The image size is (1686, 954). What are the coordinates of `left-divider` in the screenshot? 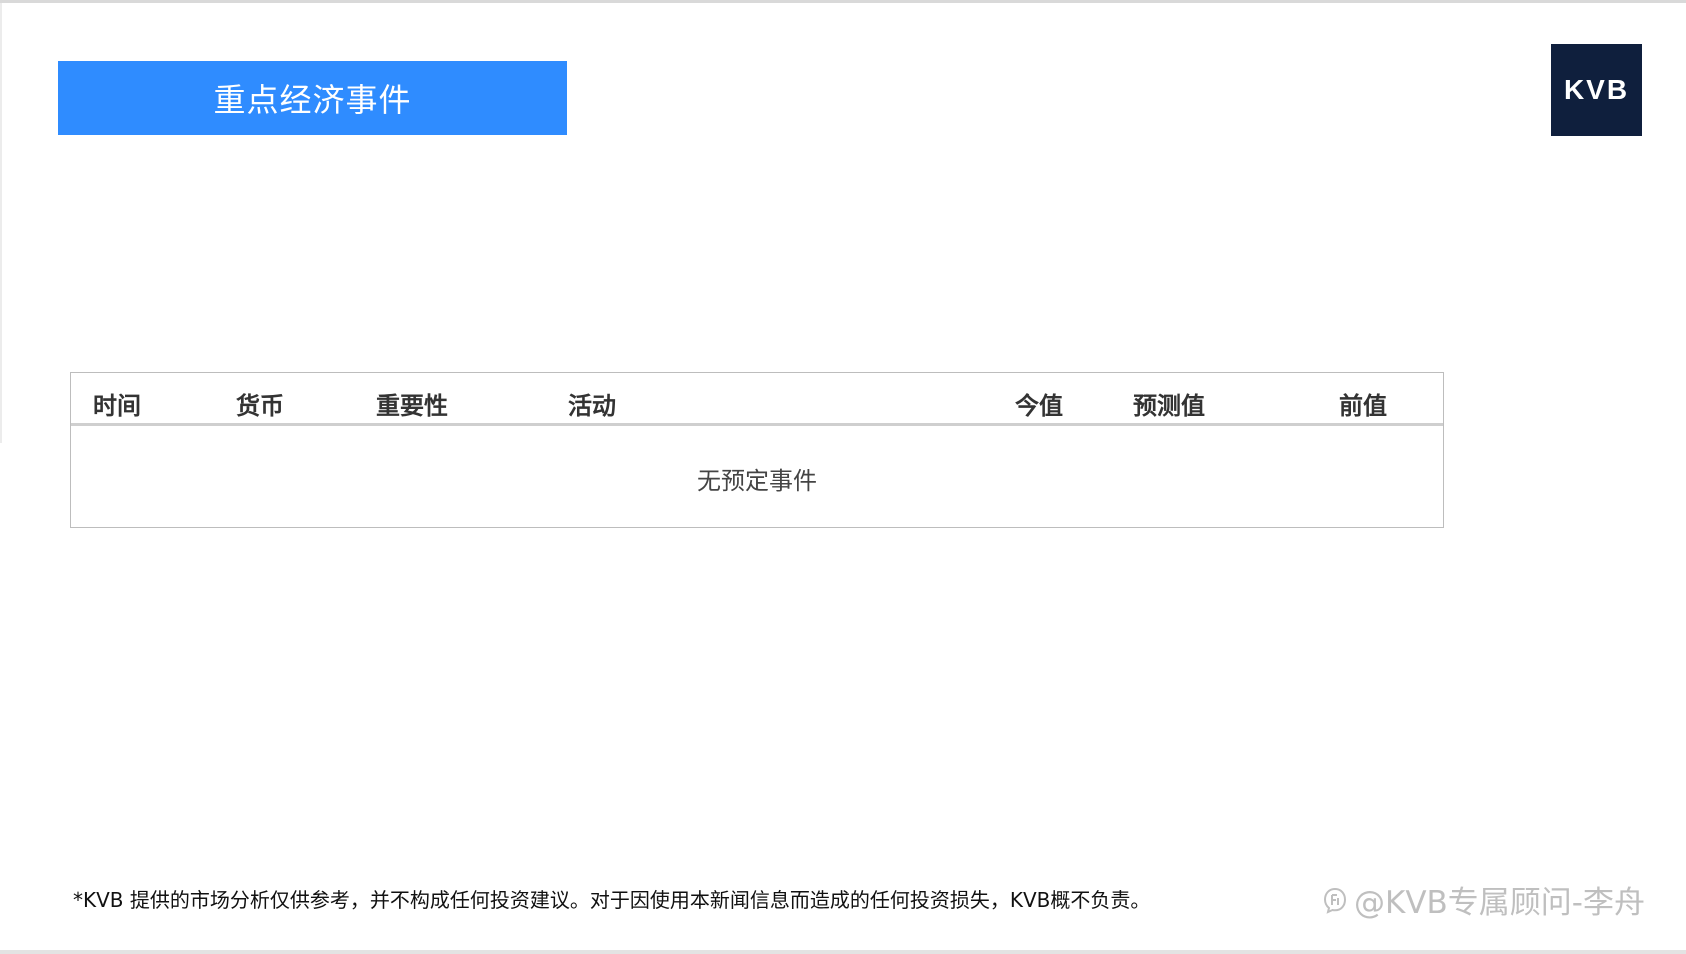 It's located at (1, 223).